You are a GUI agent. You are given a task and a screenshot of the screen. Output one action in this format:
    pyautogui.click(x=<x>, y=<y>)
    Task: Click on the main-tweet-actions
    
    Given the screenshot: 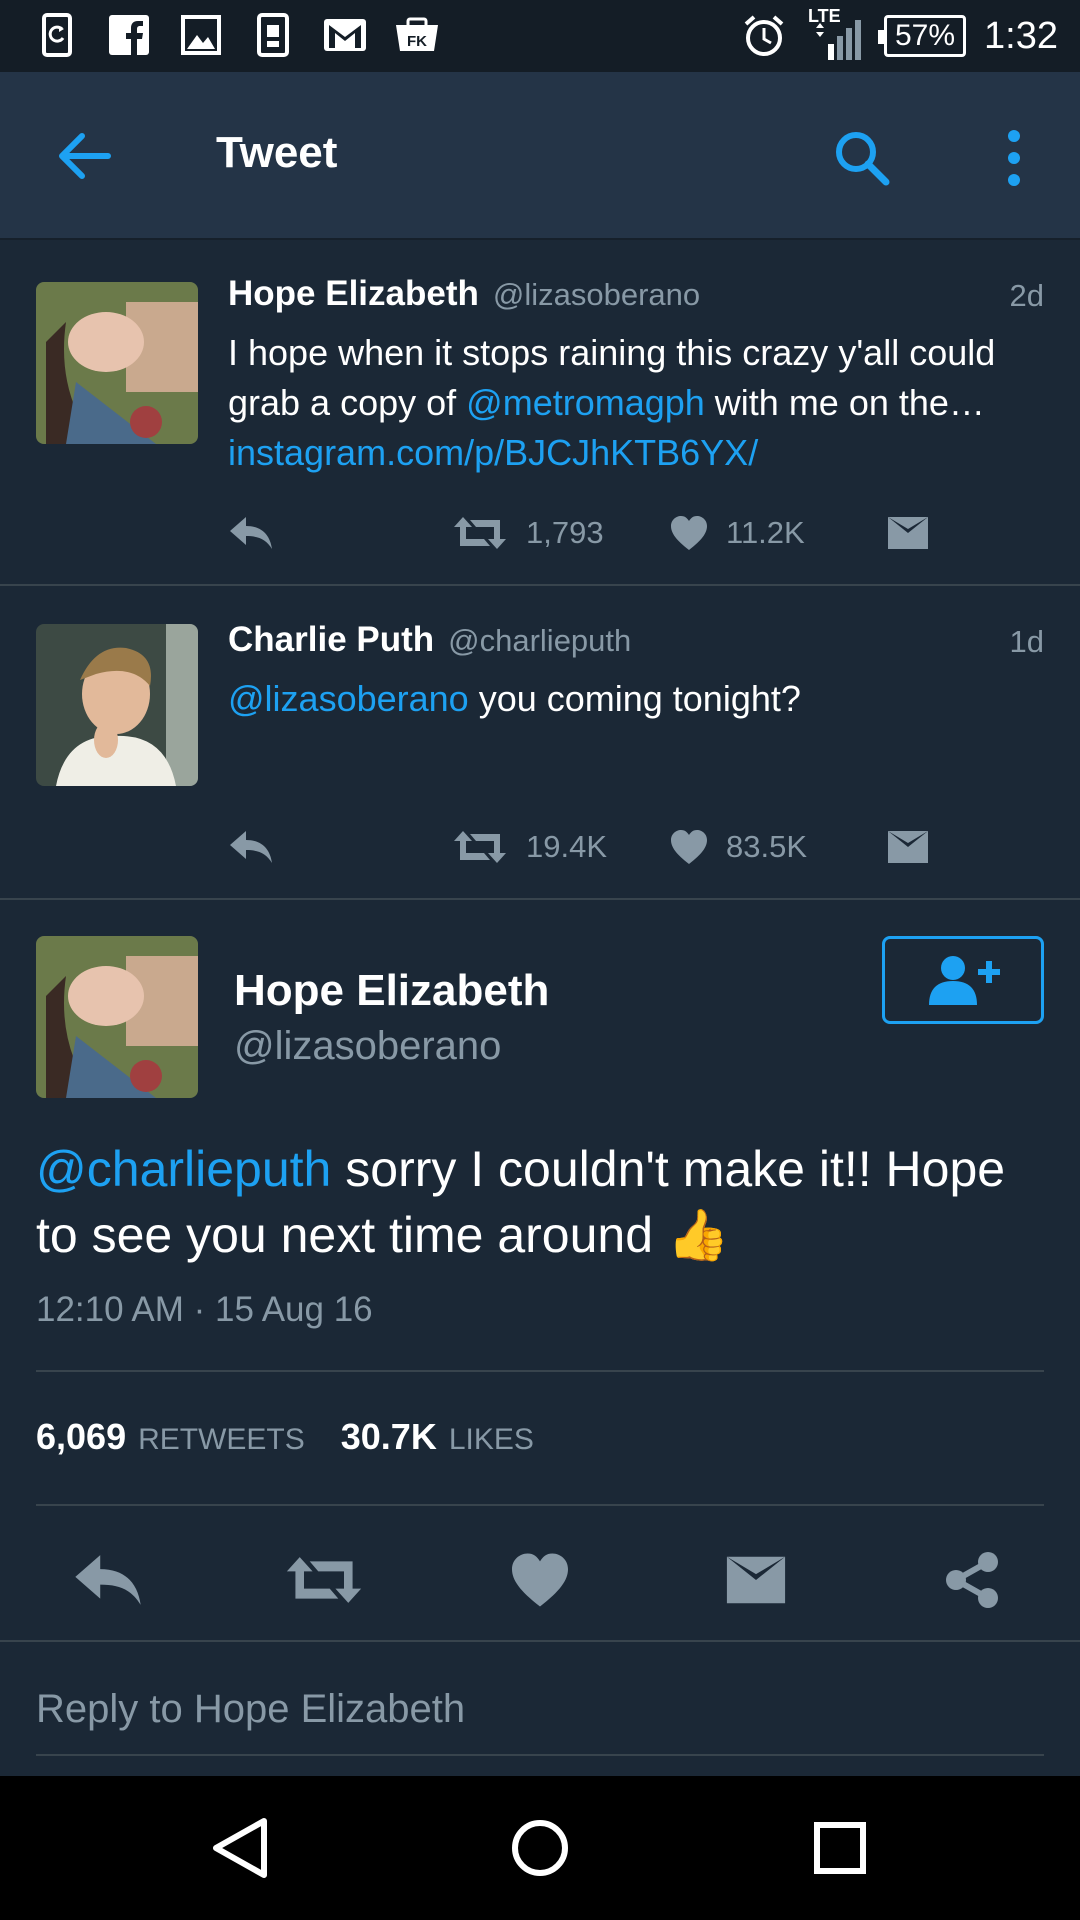 What is the action you would take?
    pyautogui.click(x=540, y=1580)
    